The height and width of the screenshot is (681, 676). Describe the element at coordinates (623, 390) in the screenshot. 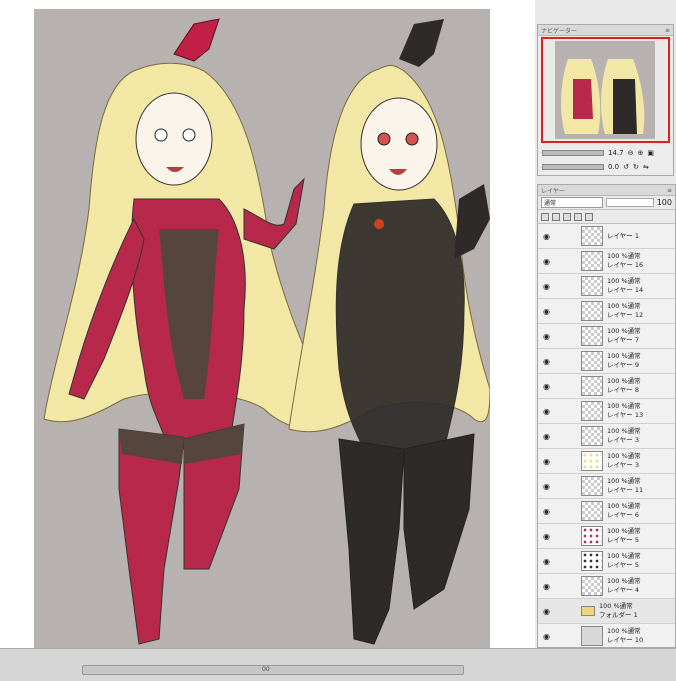

I see `layer-name: レイヤー 8` at that location.